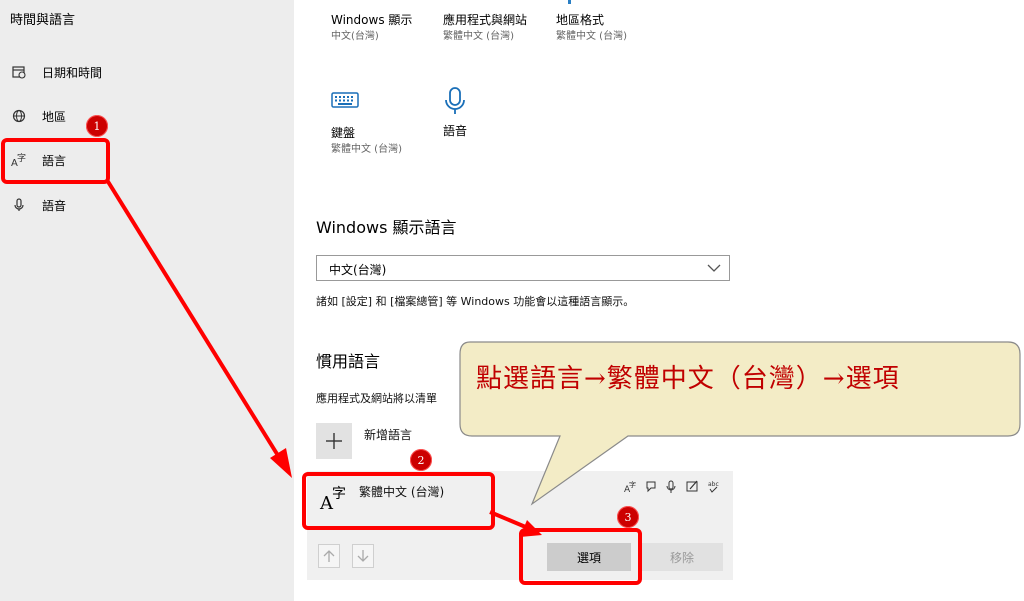 The image size is (1024, 601). What do you see at coordinates (198, 328) in the screenshot?
I see `arrow-language-to-item` at bounding box center [198, 328].